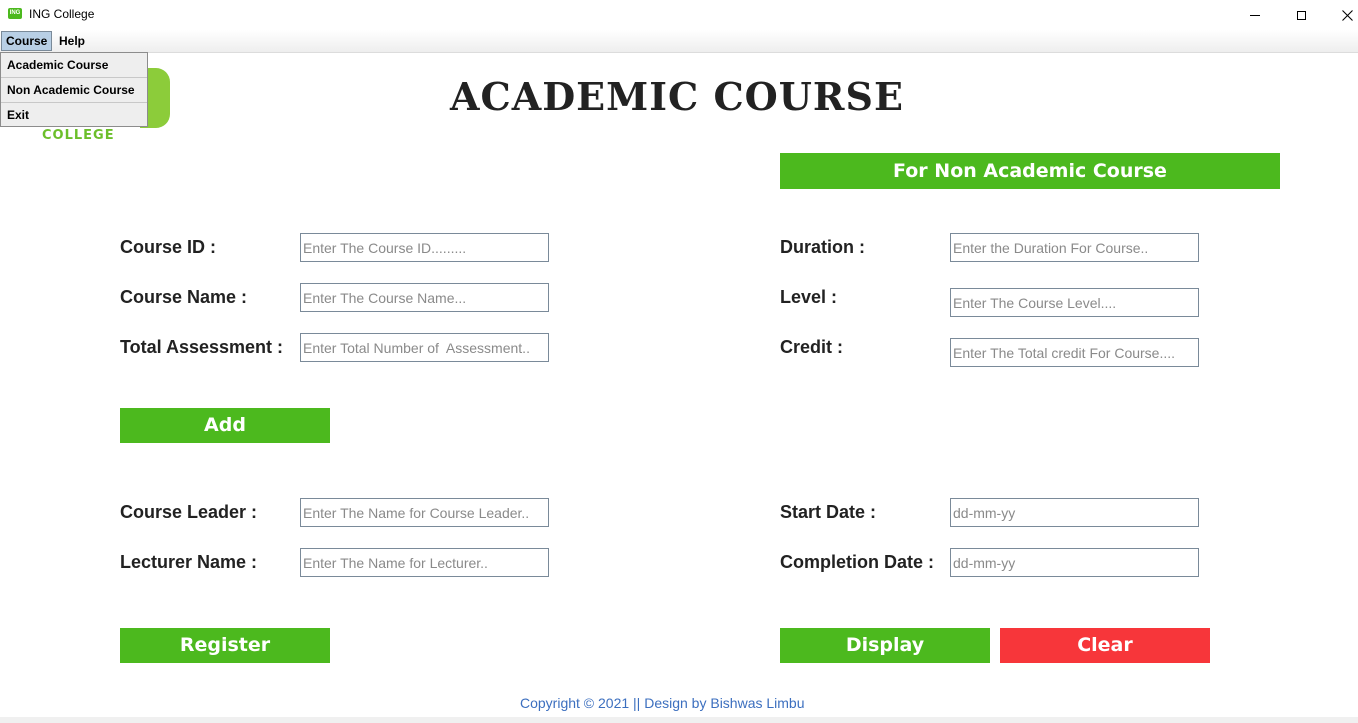 This screenshot has width=1358, height=723. I want to click on course-leader-label: Course Leader :, so click(189, 512).